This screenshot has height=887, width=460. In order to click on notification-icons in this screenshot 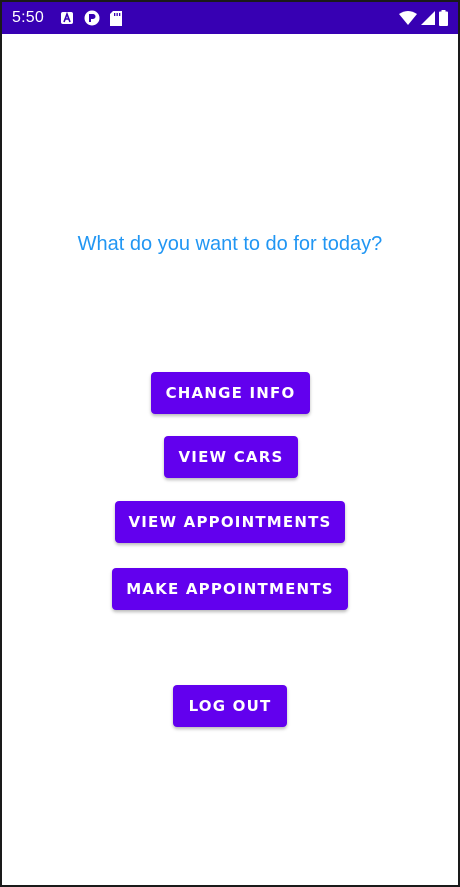, I will do `click(91, 18)`.